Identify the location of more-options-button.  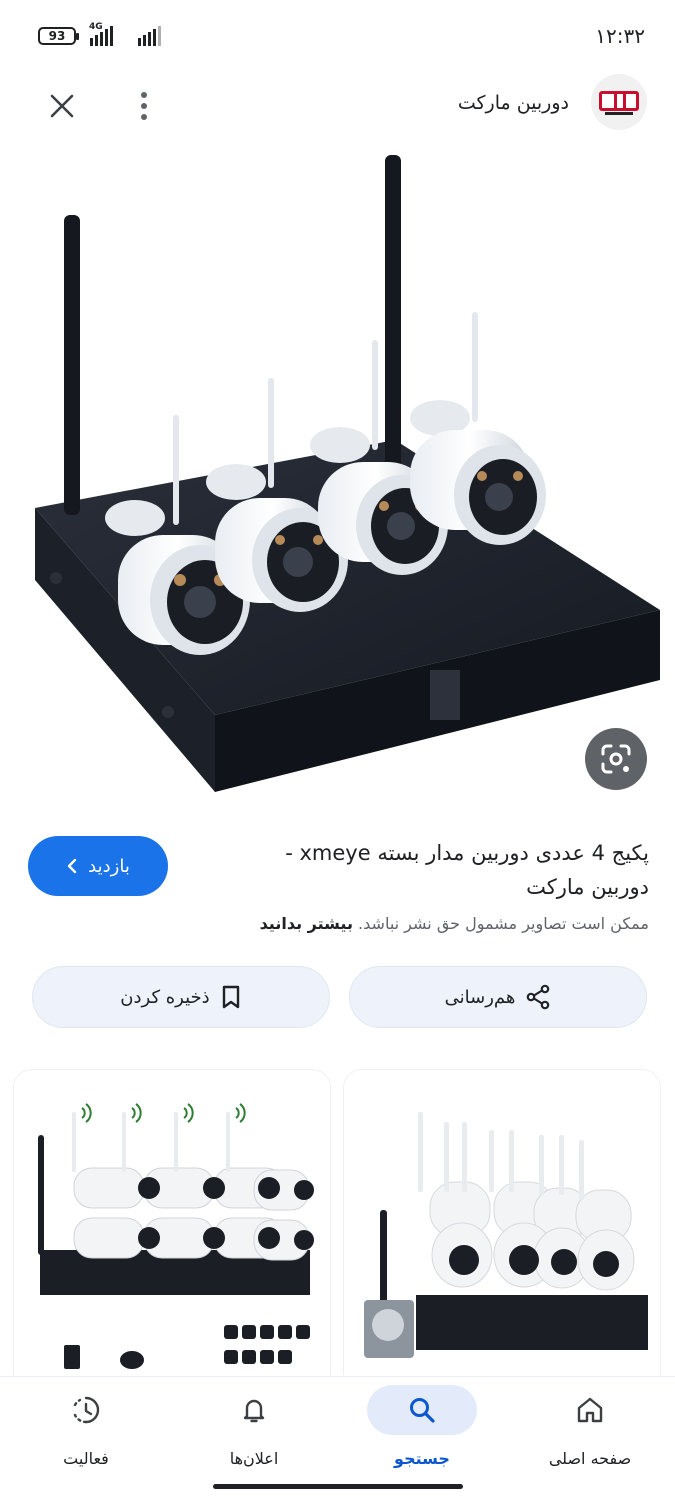
(144, 106).